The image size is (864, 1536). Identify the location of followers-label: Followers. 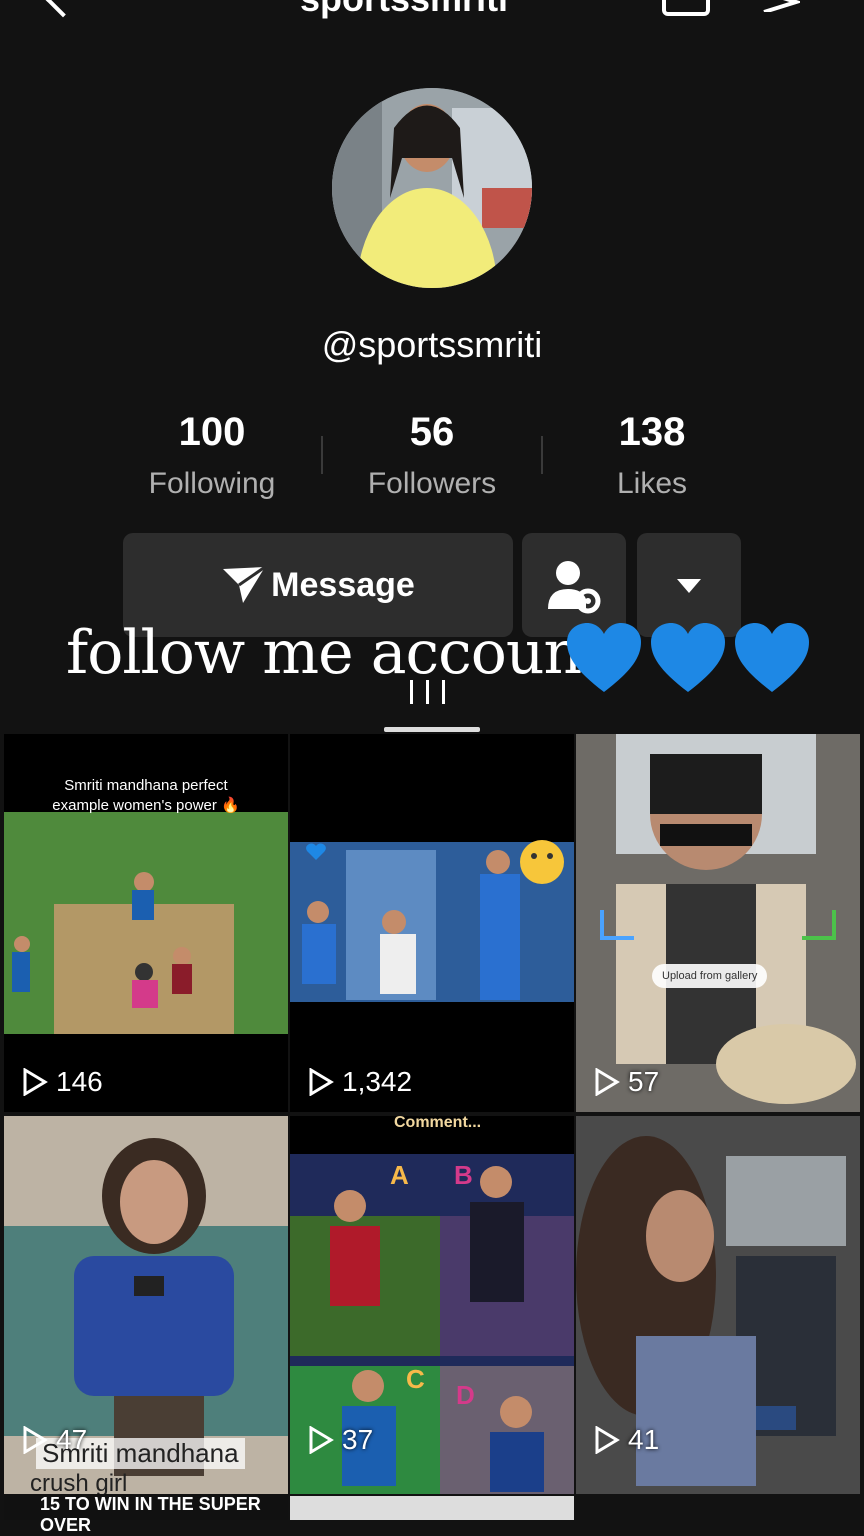
(432, 483).